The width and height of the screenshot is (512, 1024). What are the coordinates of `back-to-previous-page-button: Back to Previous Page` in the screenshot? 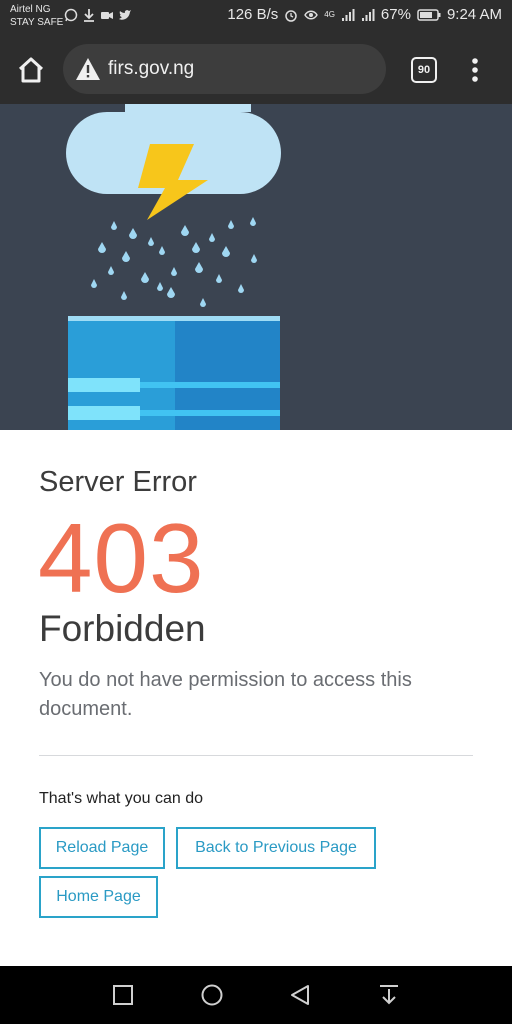 It's located at (276, 848).